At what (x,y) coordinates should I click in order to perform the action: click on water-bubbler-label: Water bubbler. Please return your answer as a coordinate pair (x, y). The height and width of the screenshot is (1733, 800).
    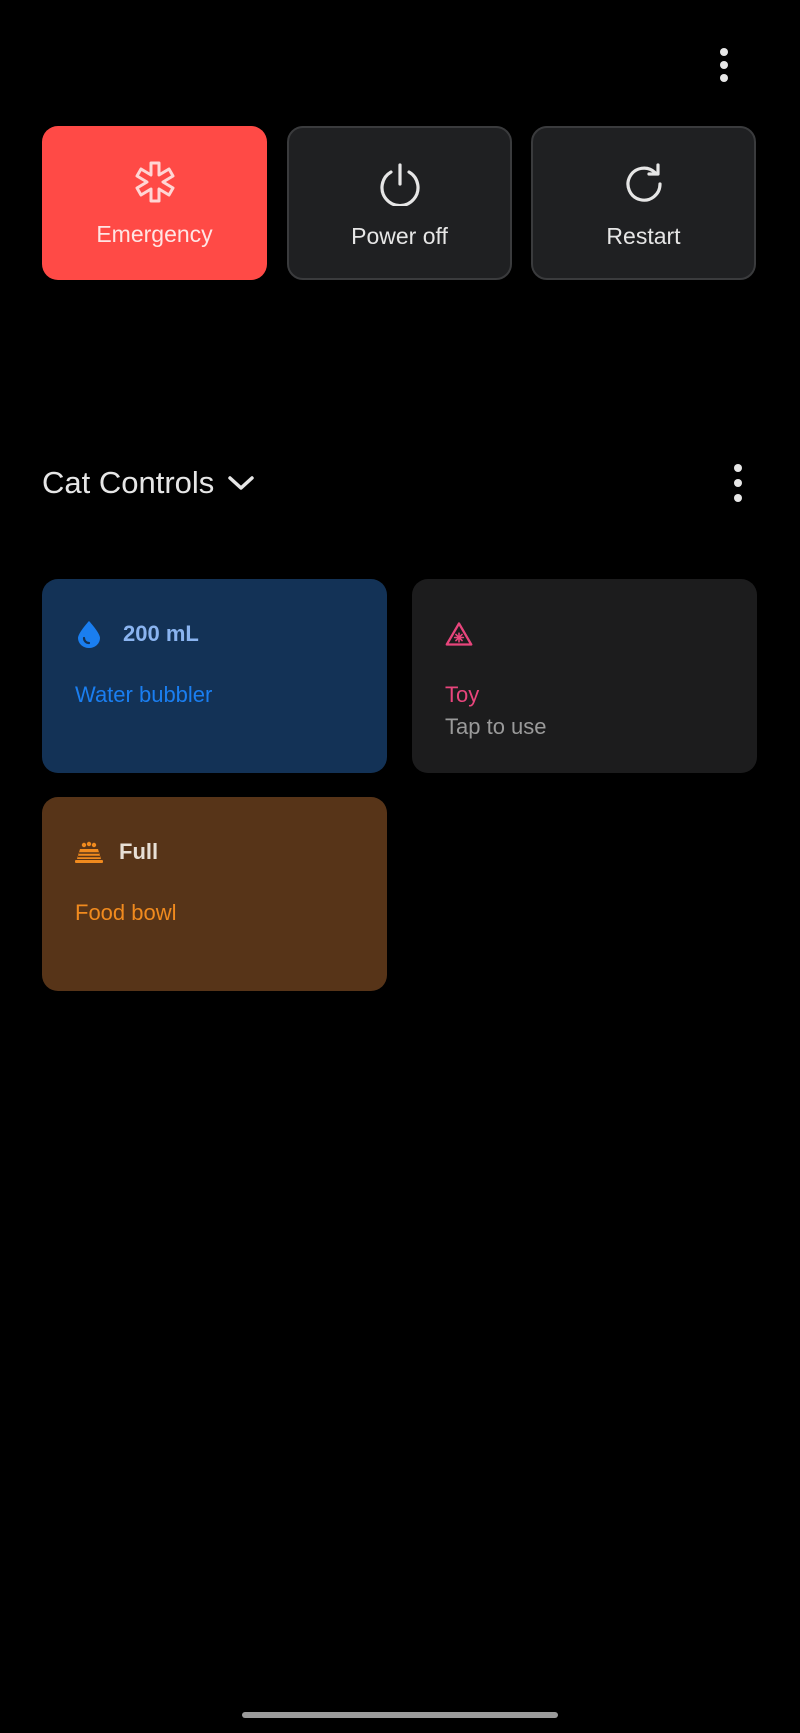
    Looking at the image, I should click on (144, 694).